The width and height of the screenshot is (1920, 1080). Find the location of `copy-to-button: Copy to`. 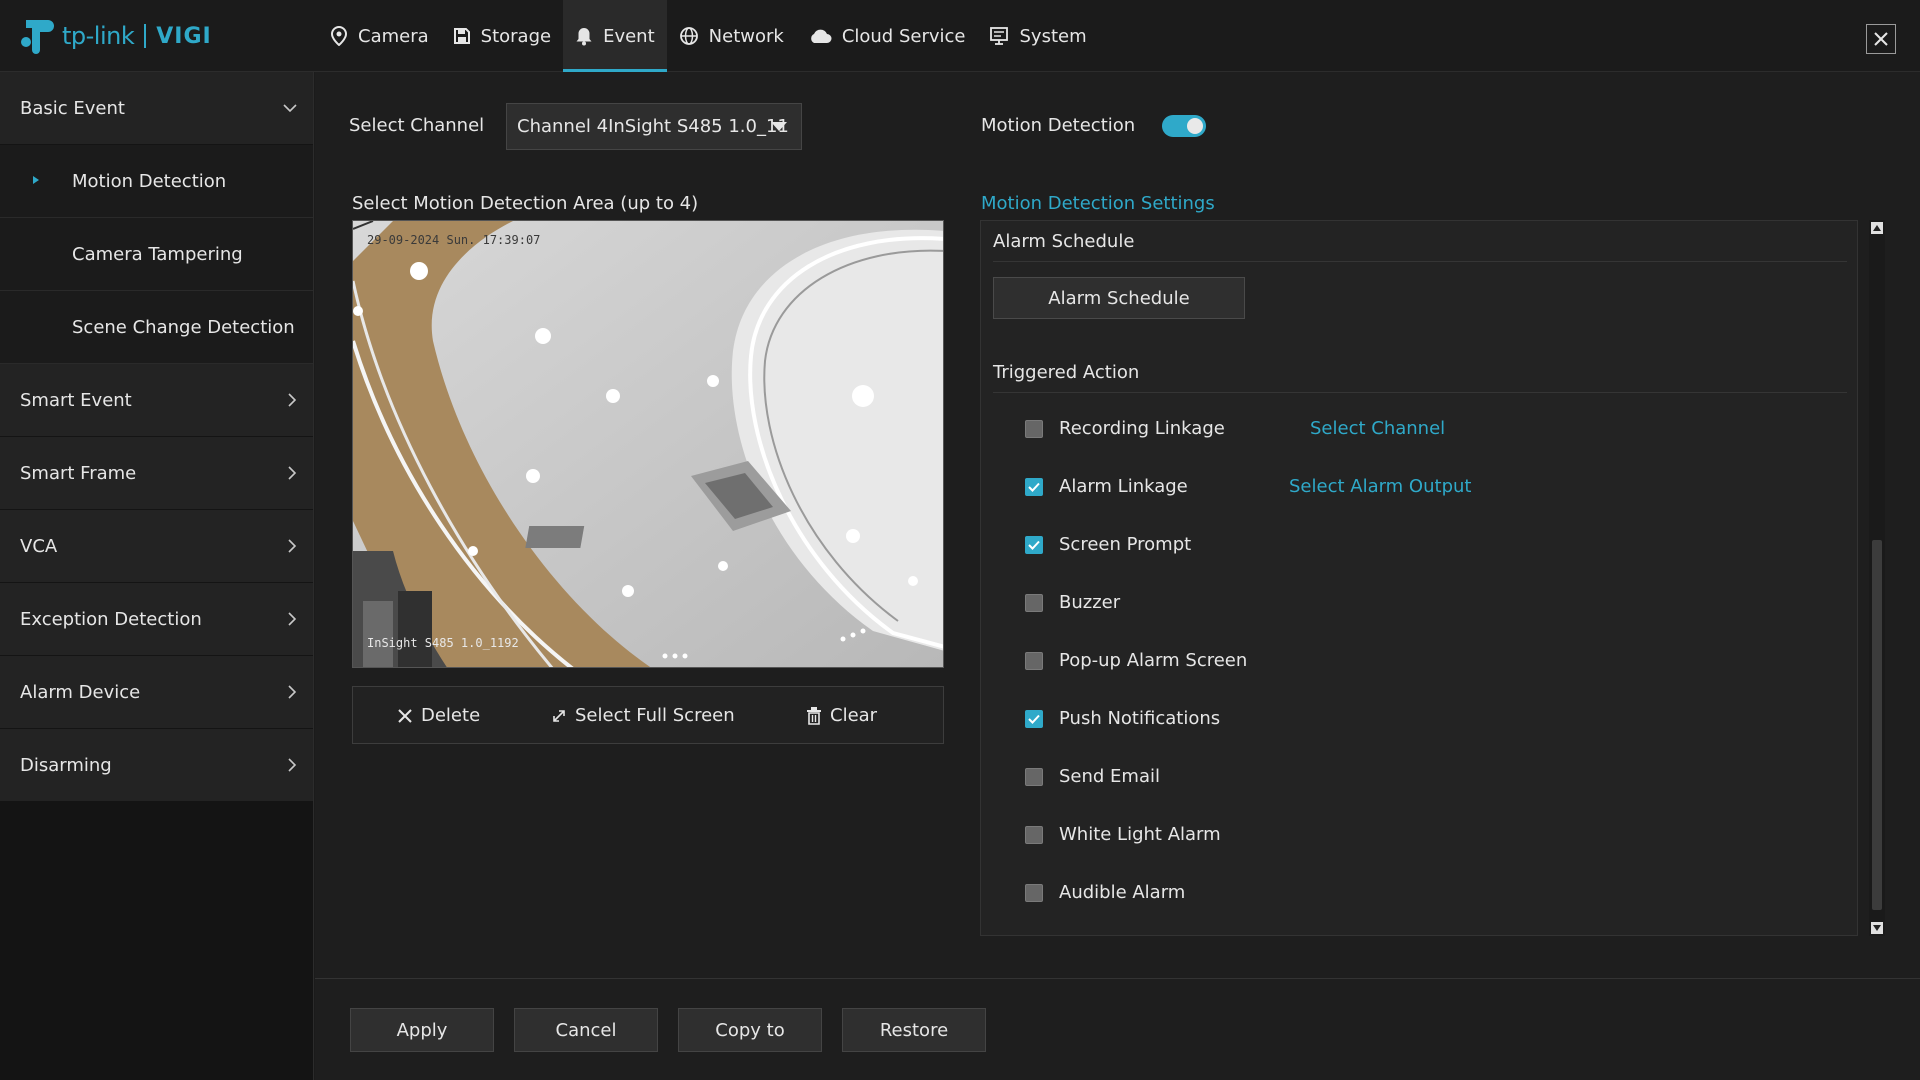

copy-to-button: Copy to is located at coordinates (750, 1030).